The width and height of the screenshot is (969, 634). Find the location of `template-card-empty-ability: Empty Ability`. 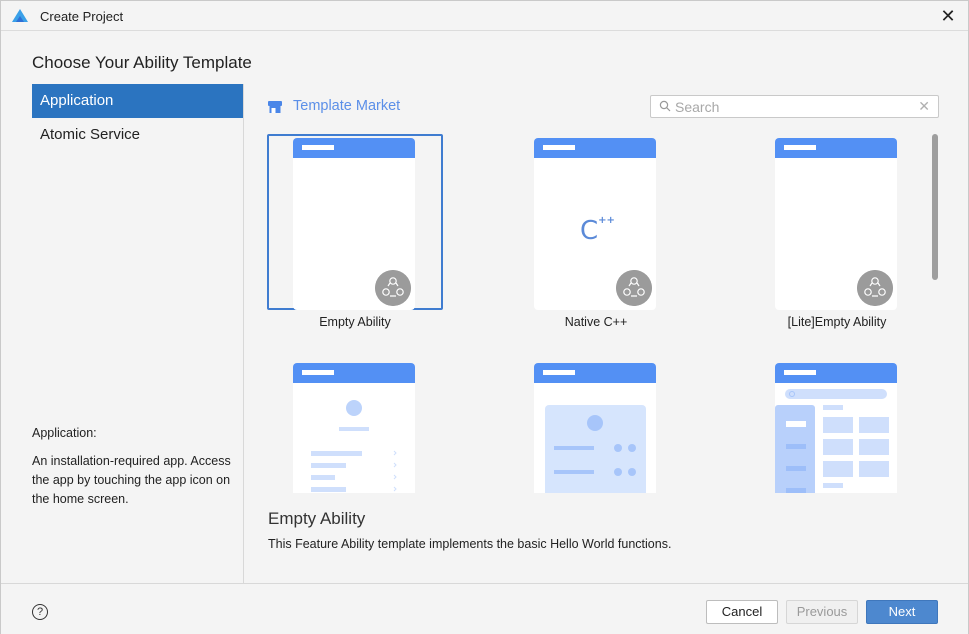

template-card-empty-ability: Empty Ability is located at coordinates (355, 234).